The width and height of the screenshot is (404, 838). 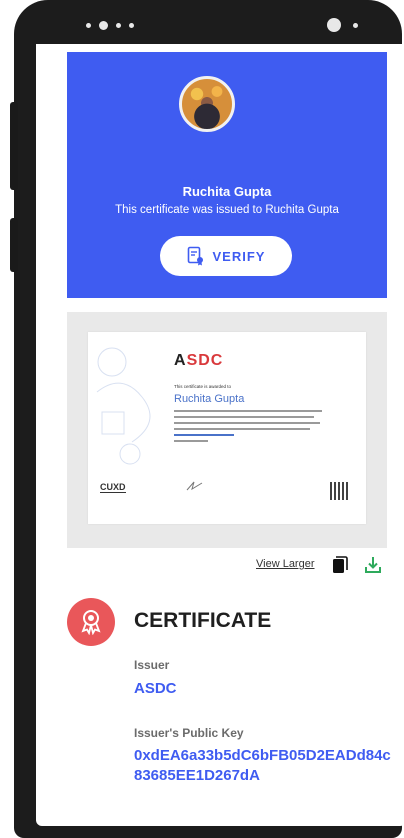 What do you see at coordinates (123, 406) in the screenshot?
I see `decorative-pattern` at bounding box center [123, 406].